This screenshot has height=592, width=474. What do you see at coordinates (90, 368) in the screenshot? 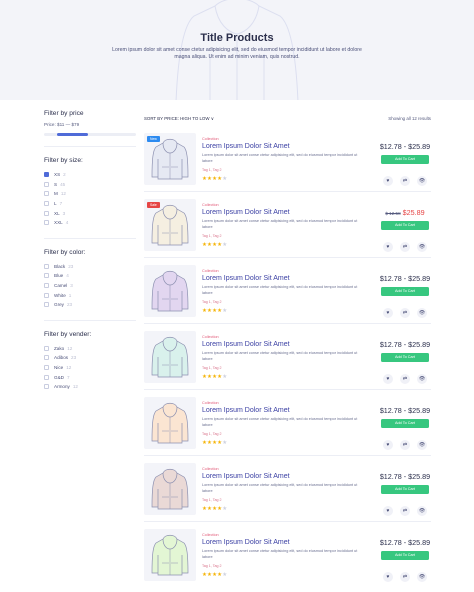
I see `vendor-option-nice: Nice 12` at bounding box center [90, 368].